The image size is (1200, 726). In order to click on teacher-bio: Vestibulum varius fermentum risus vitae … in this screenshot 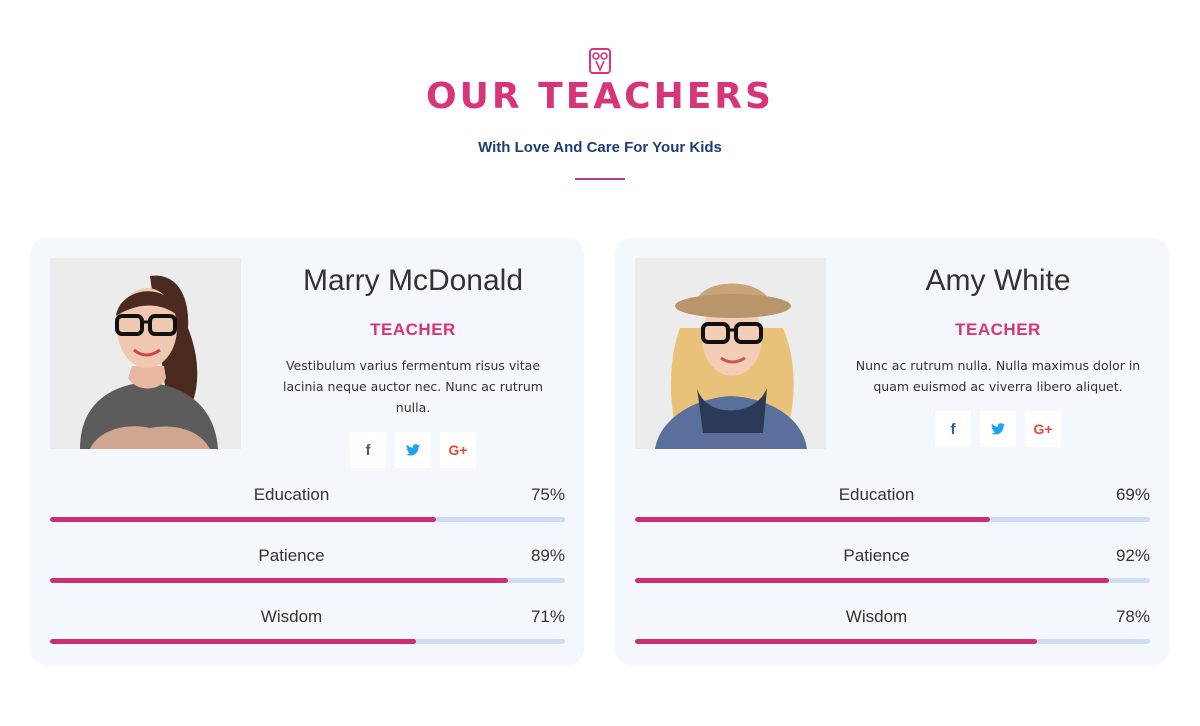, I will do `click(413, 386)`.